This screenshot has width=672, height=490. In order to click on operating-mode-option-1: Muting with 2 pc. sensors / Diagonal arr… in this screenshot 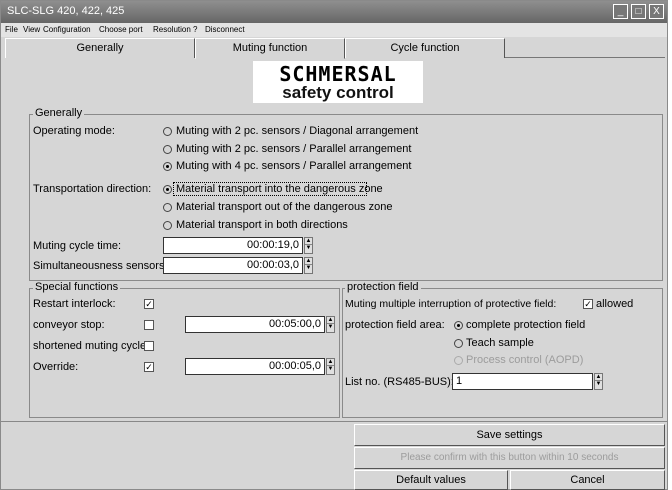, I will do `click(297, 131)`.